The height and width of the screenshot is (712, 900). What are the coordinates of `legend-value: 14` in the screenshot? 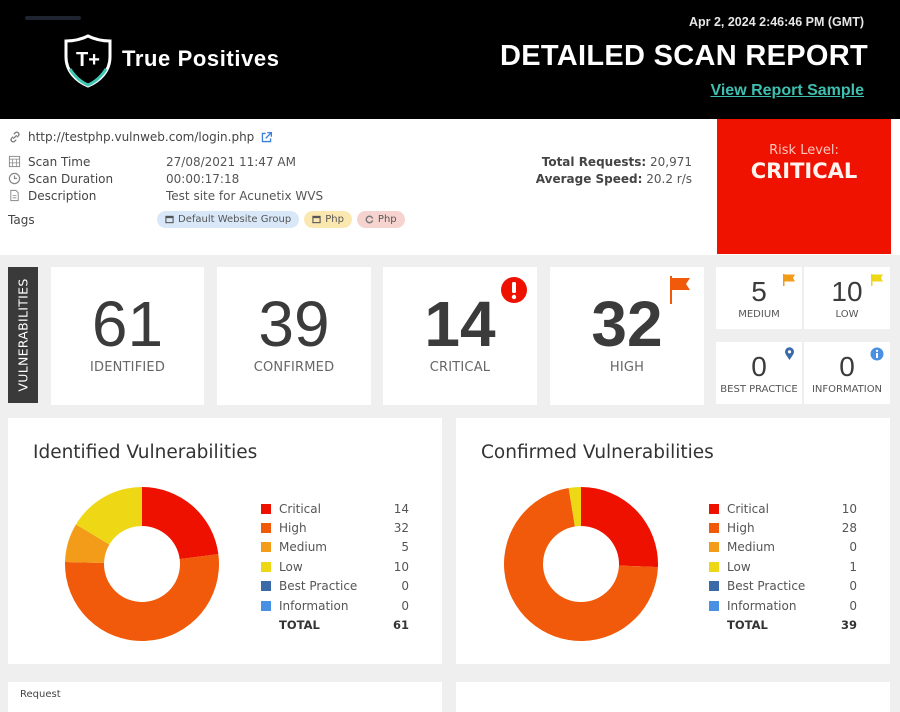 It's located at (401, 508).